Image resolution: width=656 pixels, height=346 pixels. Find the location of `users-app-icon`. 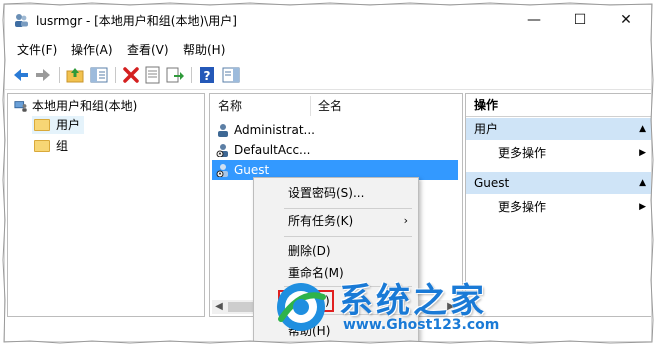

users-app-icon is located at coordinates (21, 20).